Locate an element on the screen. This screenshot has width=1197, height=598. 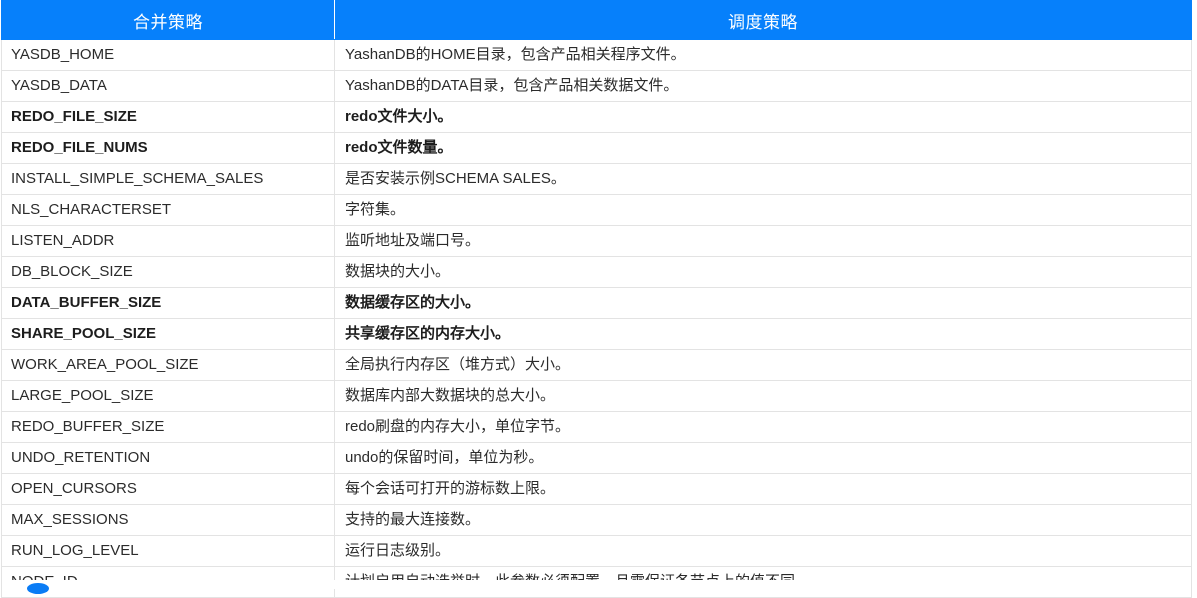
table-row: WORK_AREA_POOL_SIZE 全局执行内存区（堆方式）大小。 is located at coordinates (596, 365).